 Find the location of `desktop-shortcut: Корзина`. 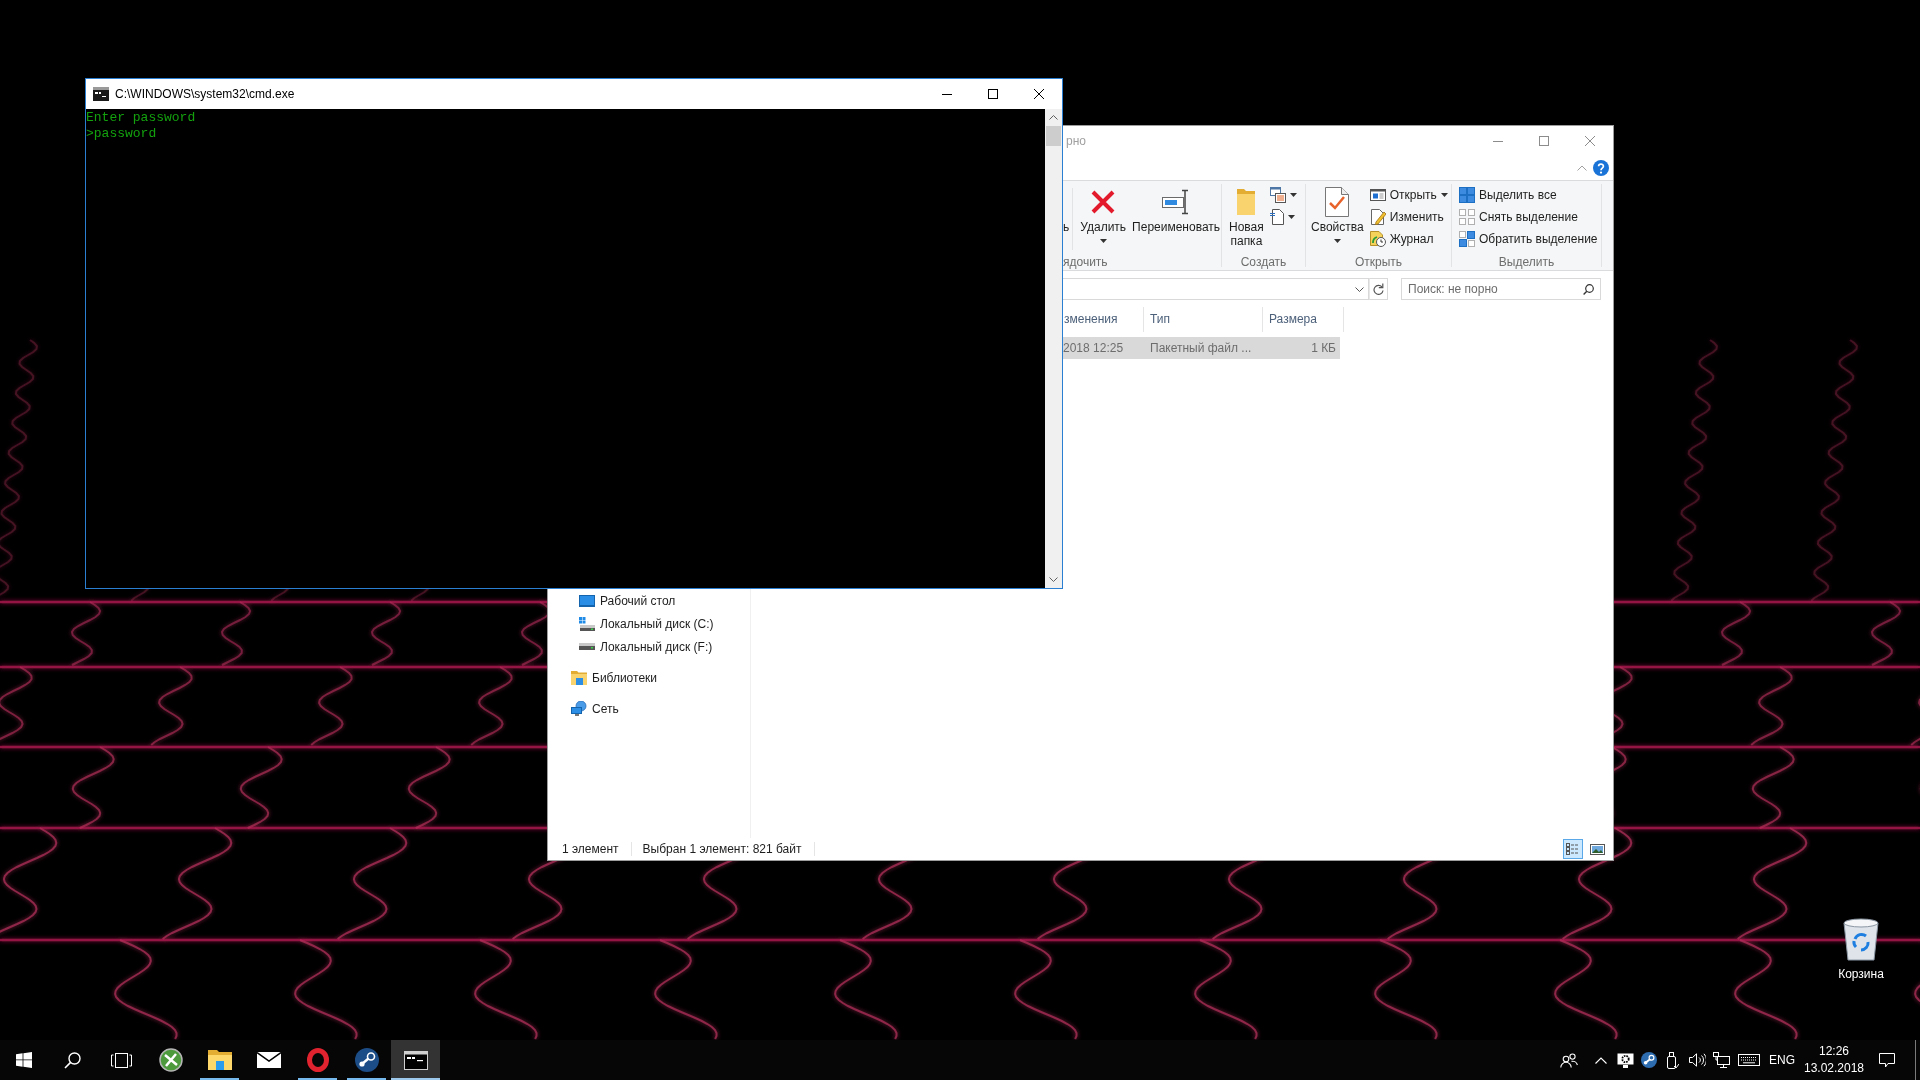

desktop-shortcut: Корзина is located at coordinates (1861, 949).